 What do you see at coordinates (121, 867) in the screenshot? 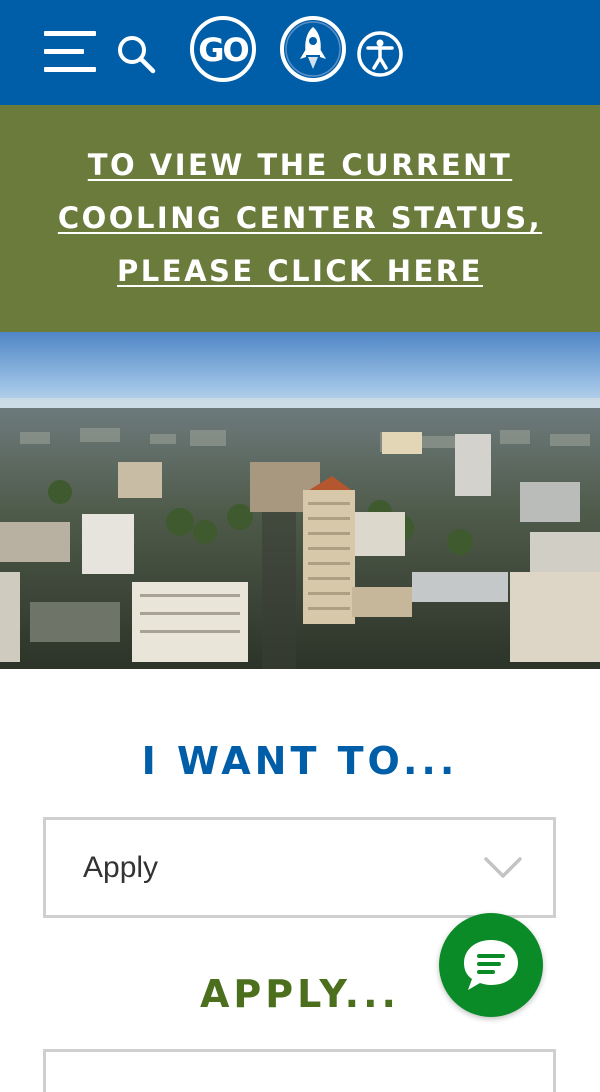
I see `i-want-to-select-value: Apply` at bounding box center [121, 867].